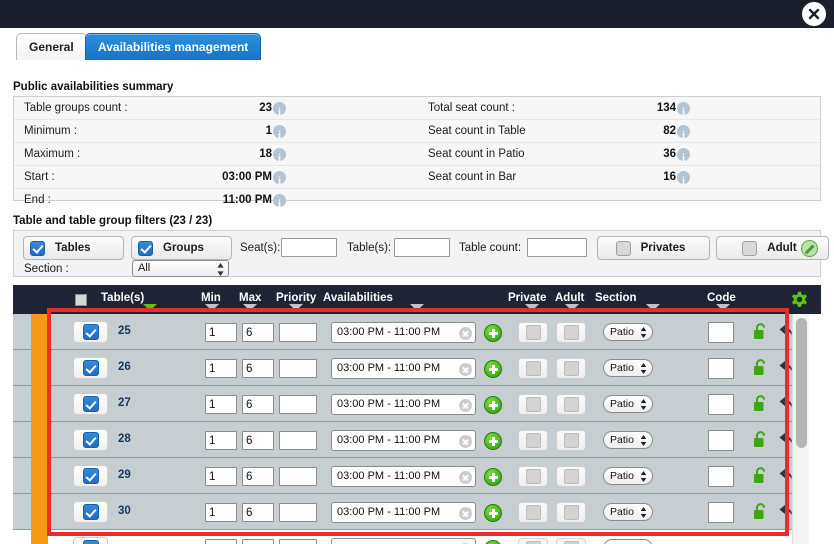 This screenshot has width=834, height=544. I want to click on column-header-code: Code, so click(721, 298).